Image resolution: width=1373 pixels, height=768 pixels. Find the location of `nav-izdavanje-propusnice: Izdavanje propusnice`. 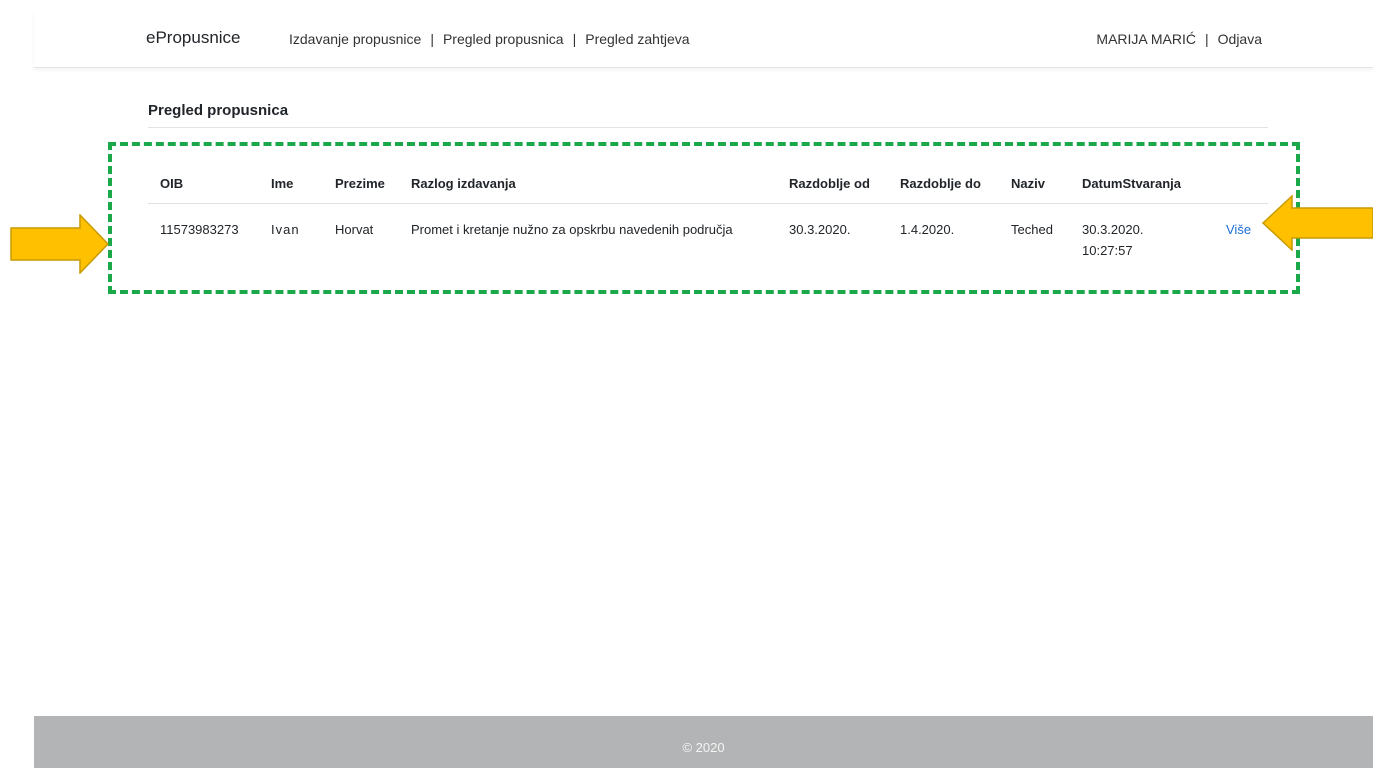

nav-izdavanje-propusnice: Izdavanje propusnice is located at coordinates (355, 39).